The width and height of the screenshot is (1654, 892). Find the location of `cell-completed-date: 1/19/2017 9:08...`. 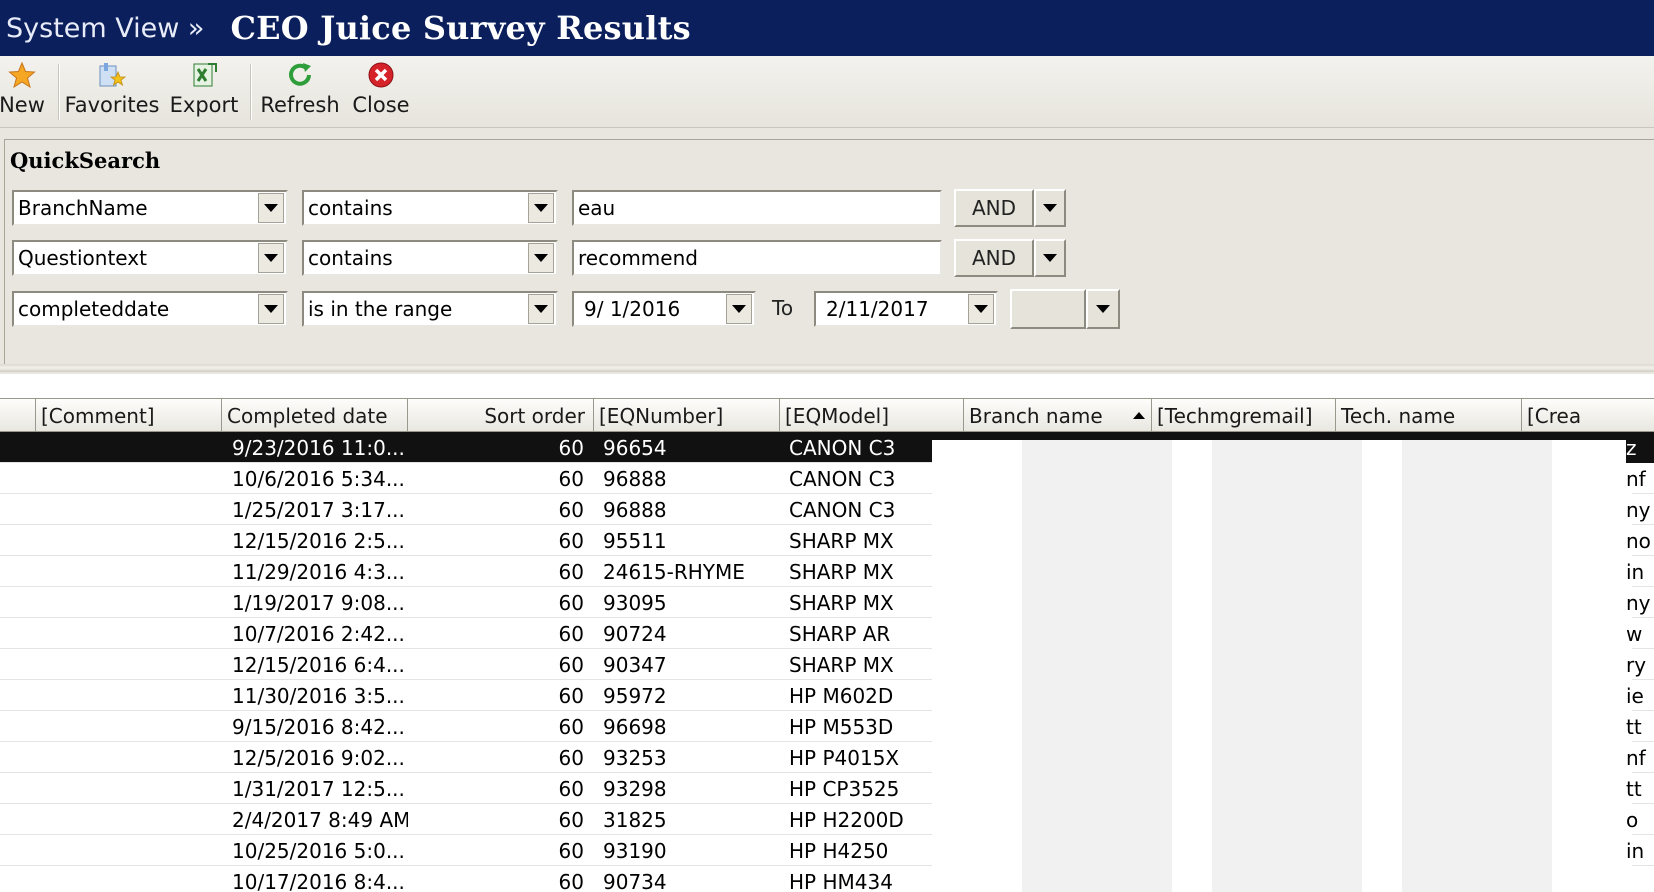

cell-completed-date: 1/19/2017 9:08... is located at coordinates (318, 602).